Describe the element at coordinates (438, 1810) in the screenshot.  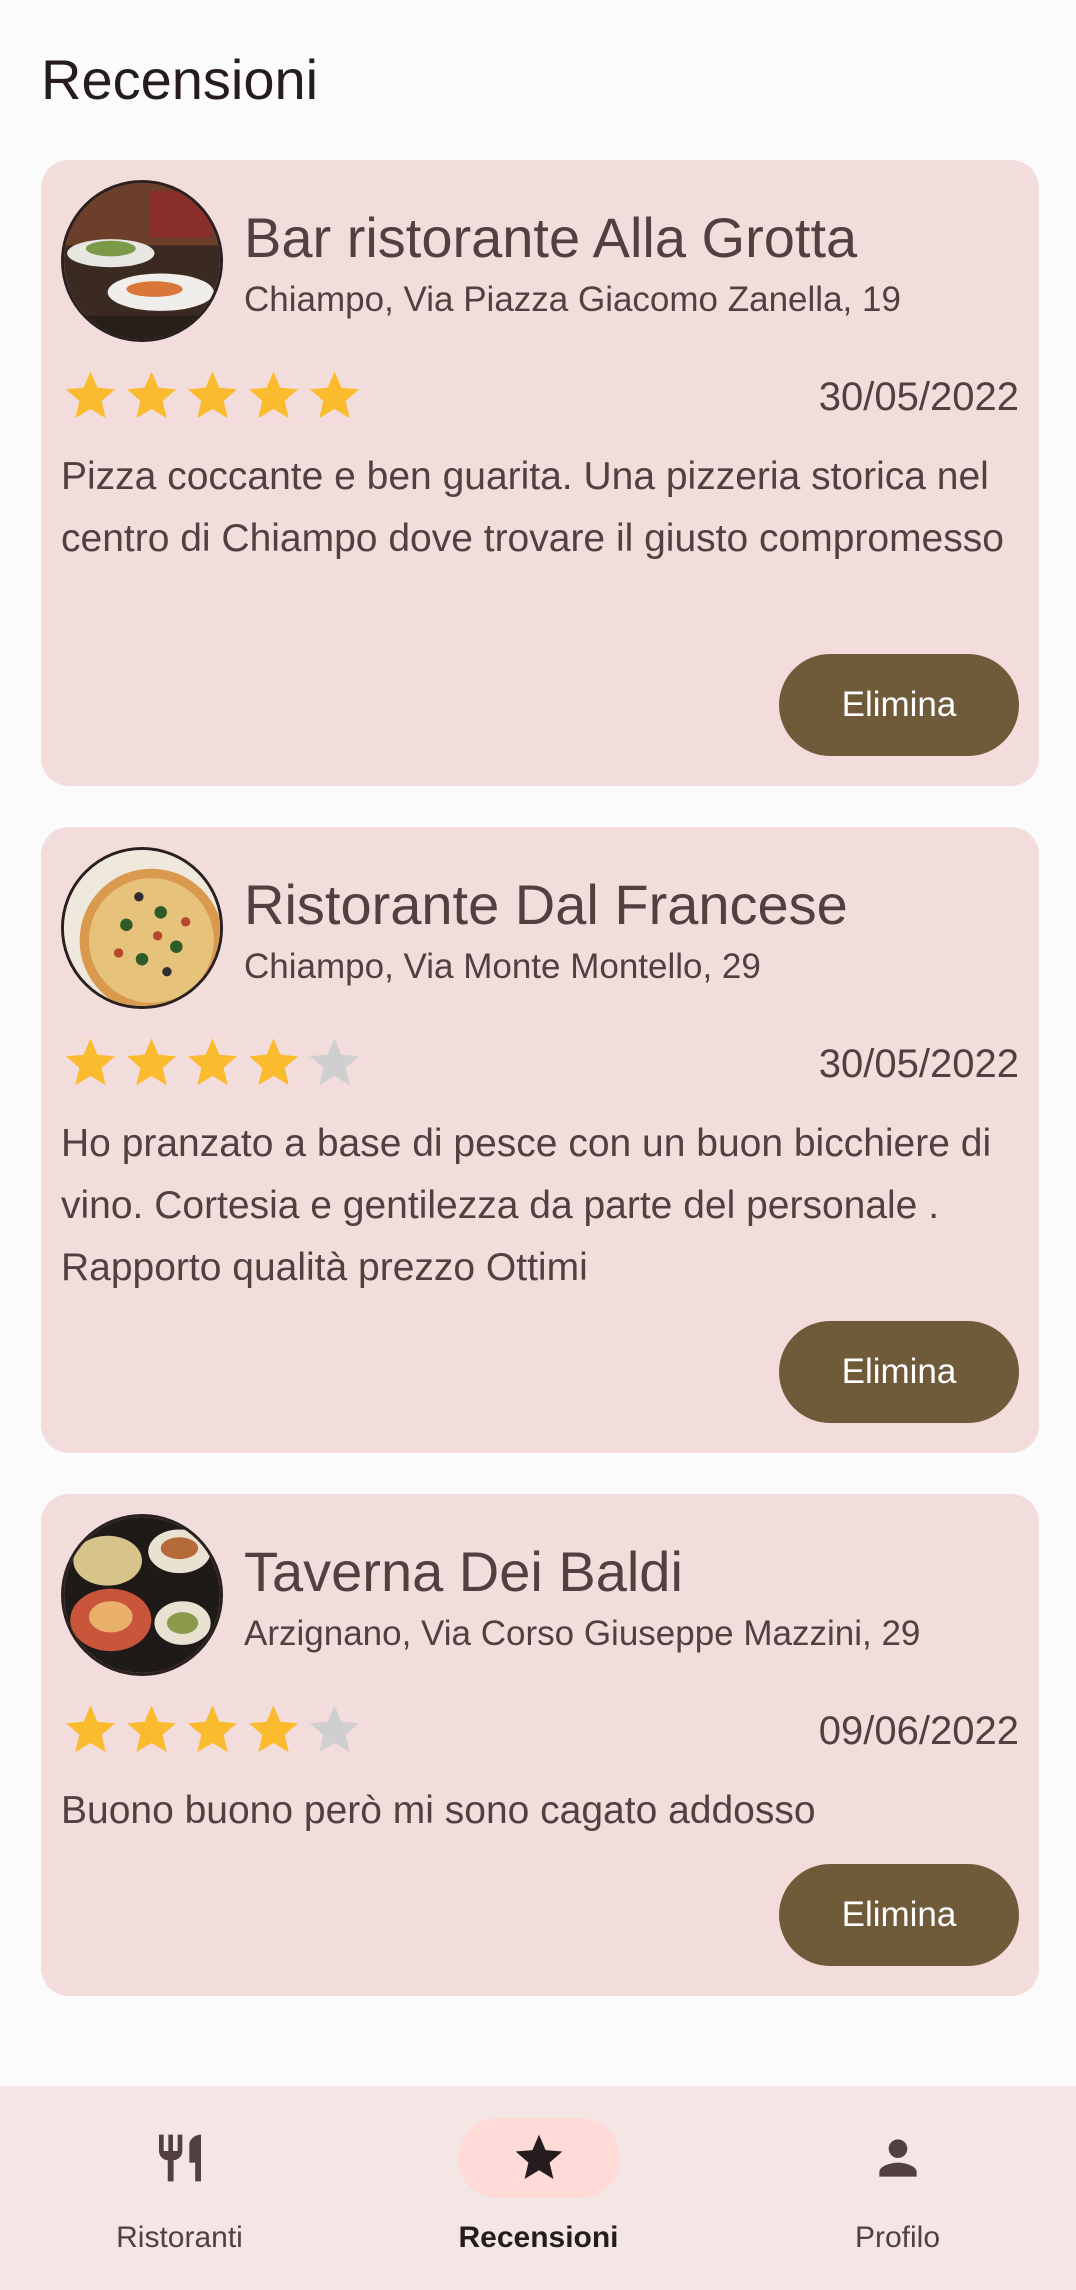
I see `review-text: Buono buono però mi sono cagato addosso` at that location.